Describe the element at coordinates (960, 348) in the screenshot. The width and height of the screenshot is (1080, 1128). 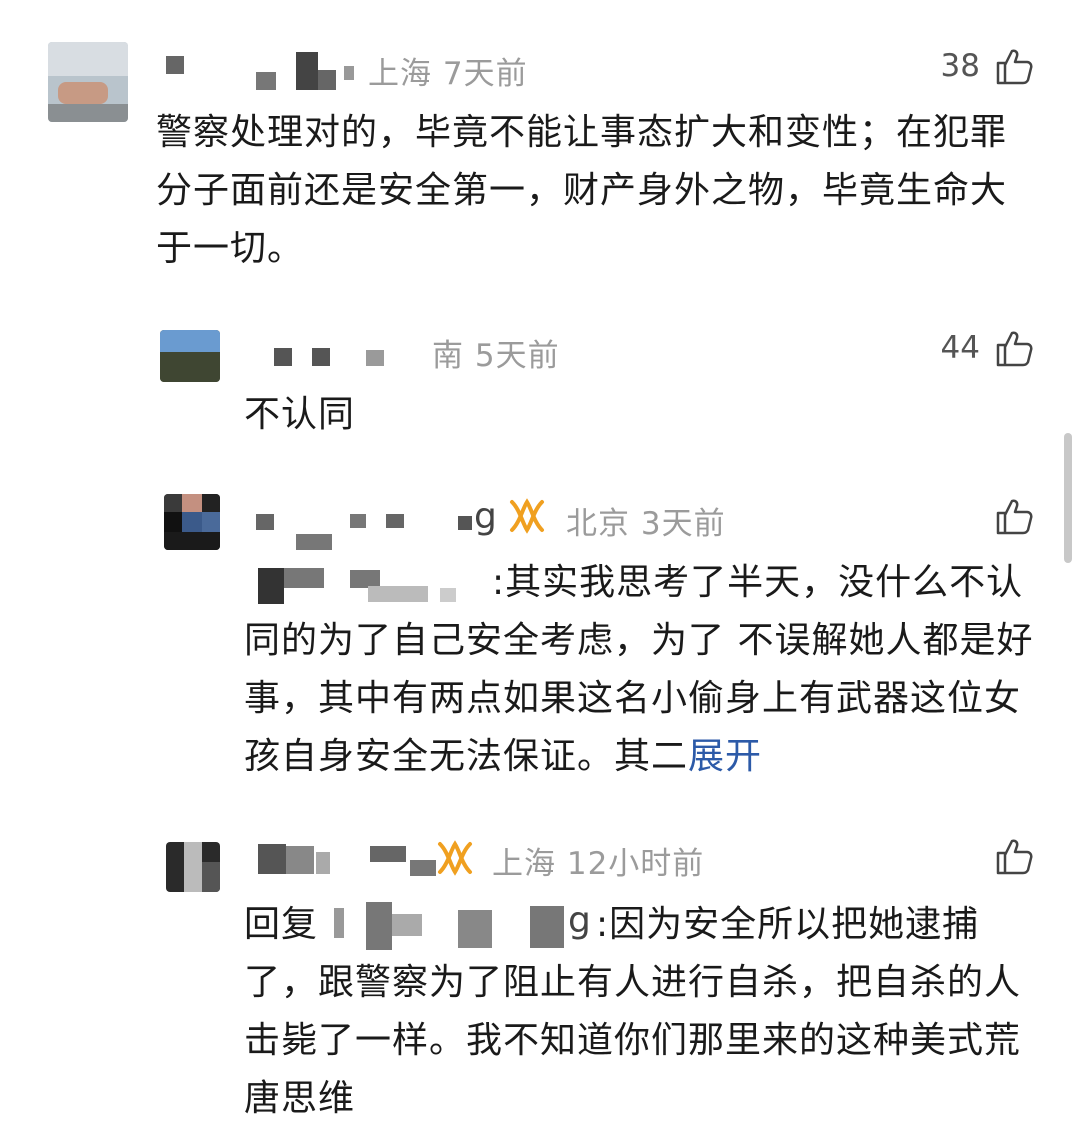
I see `like-count: 44` at that location.